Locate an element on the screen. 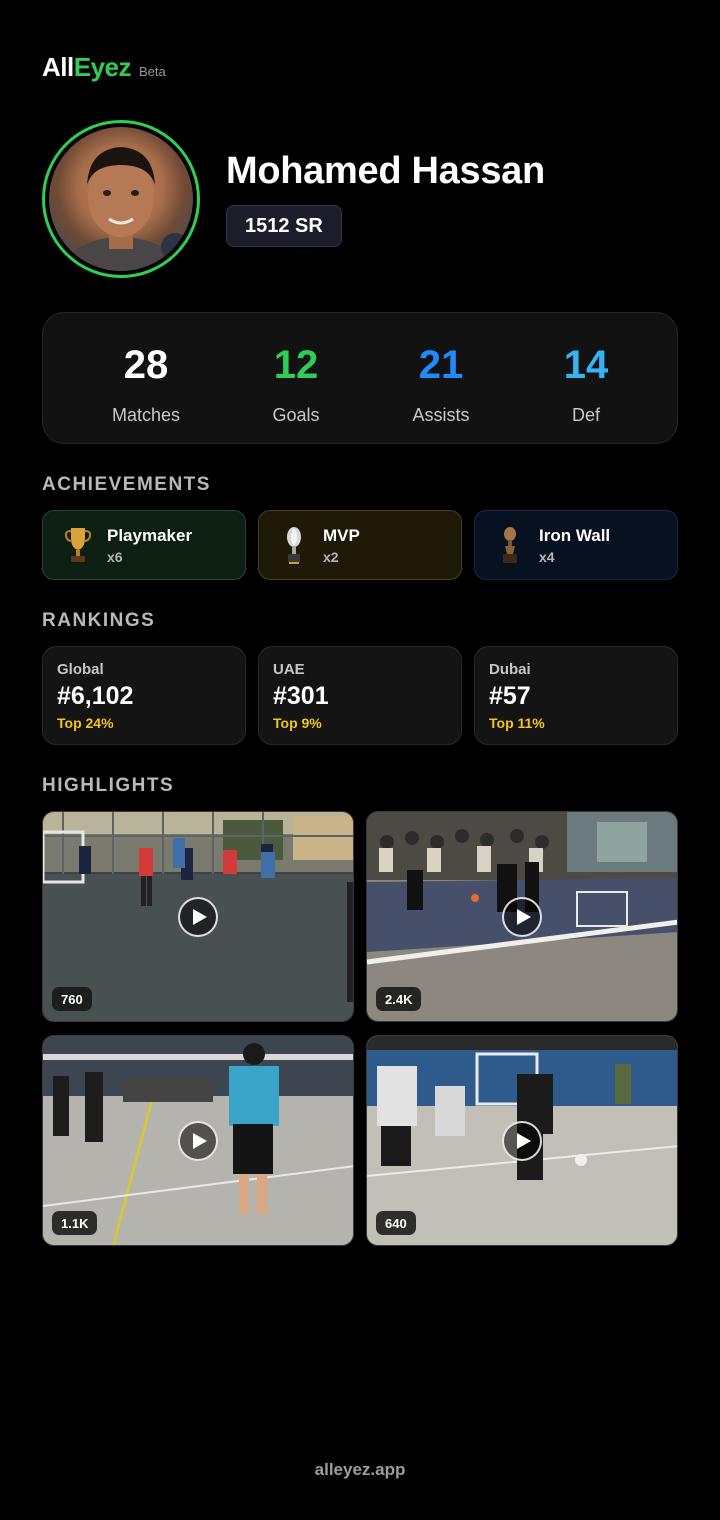  brand-logo: All Eyez Beta is located at coordinates (104, 67).